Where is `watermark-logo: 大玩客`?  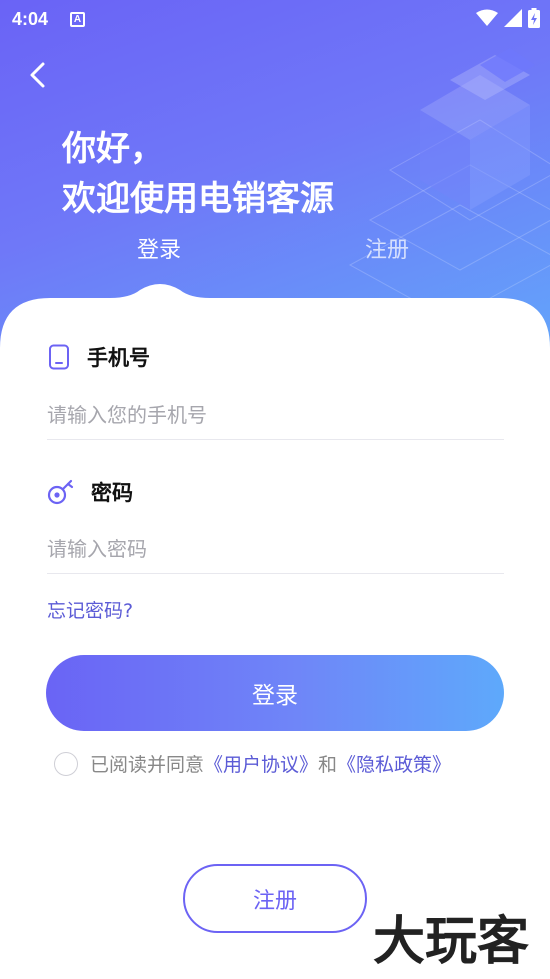 watermark-logo: 大玩客 is located at coordinates (451, 941).